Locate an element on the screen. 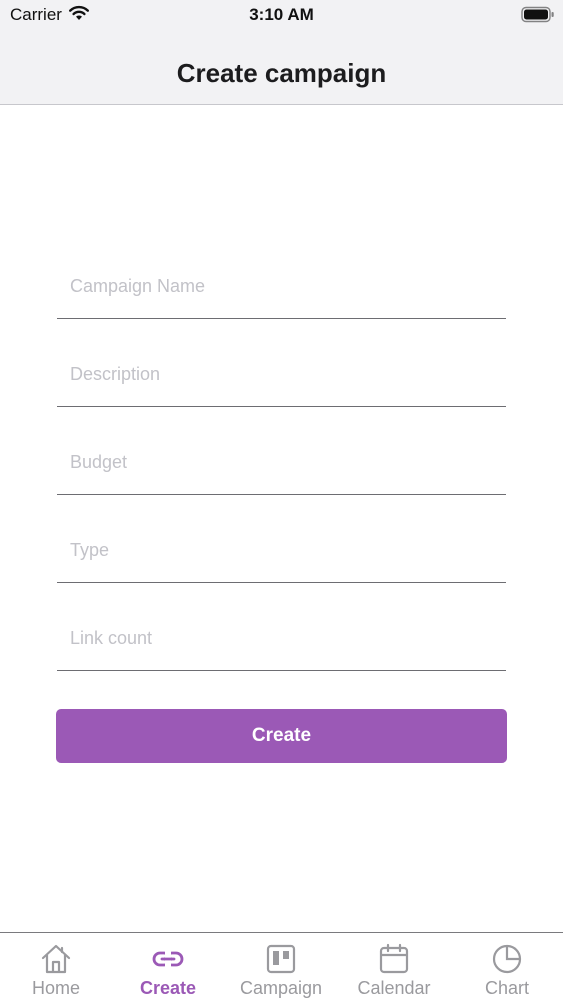 The image size is (563, 1001). tab-chart: Chart is located at coordinates (507, 967).